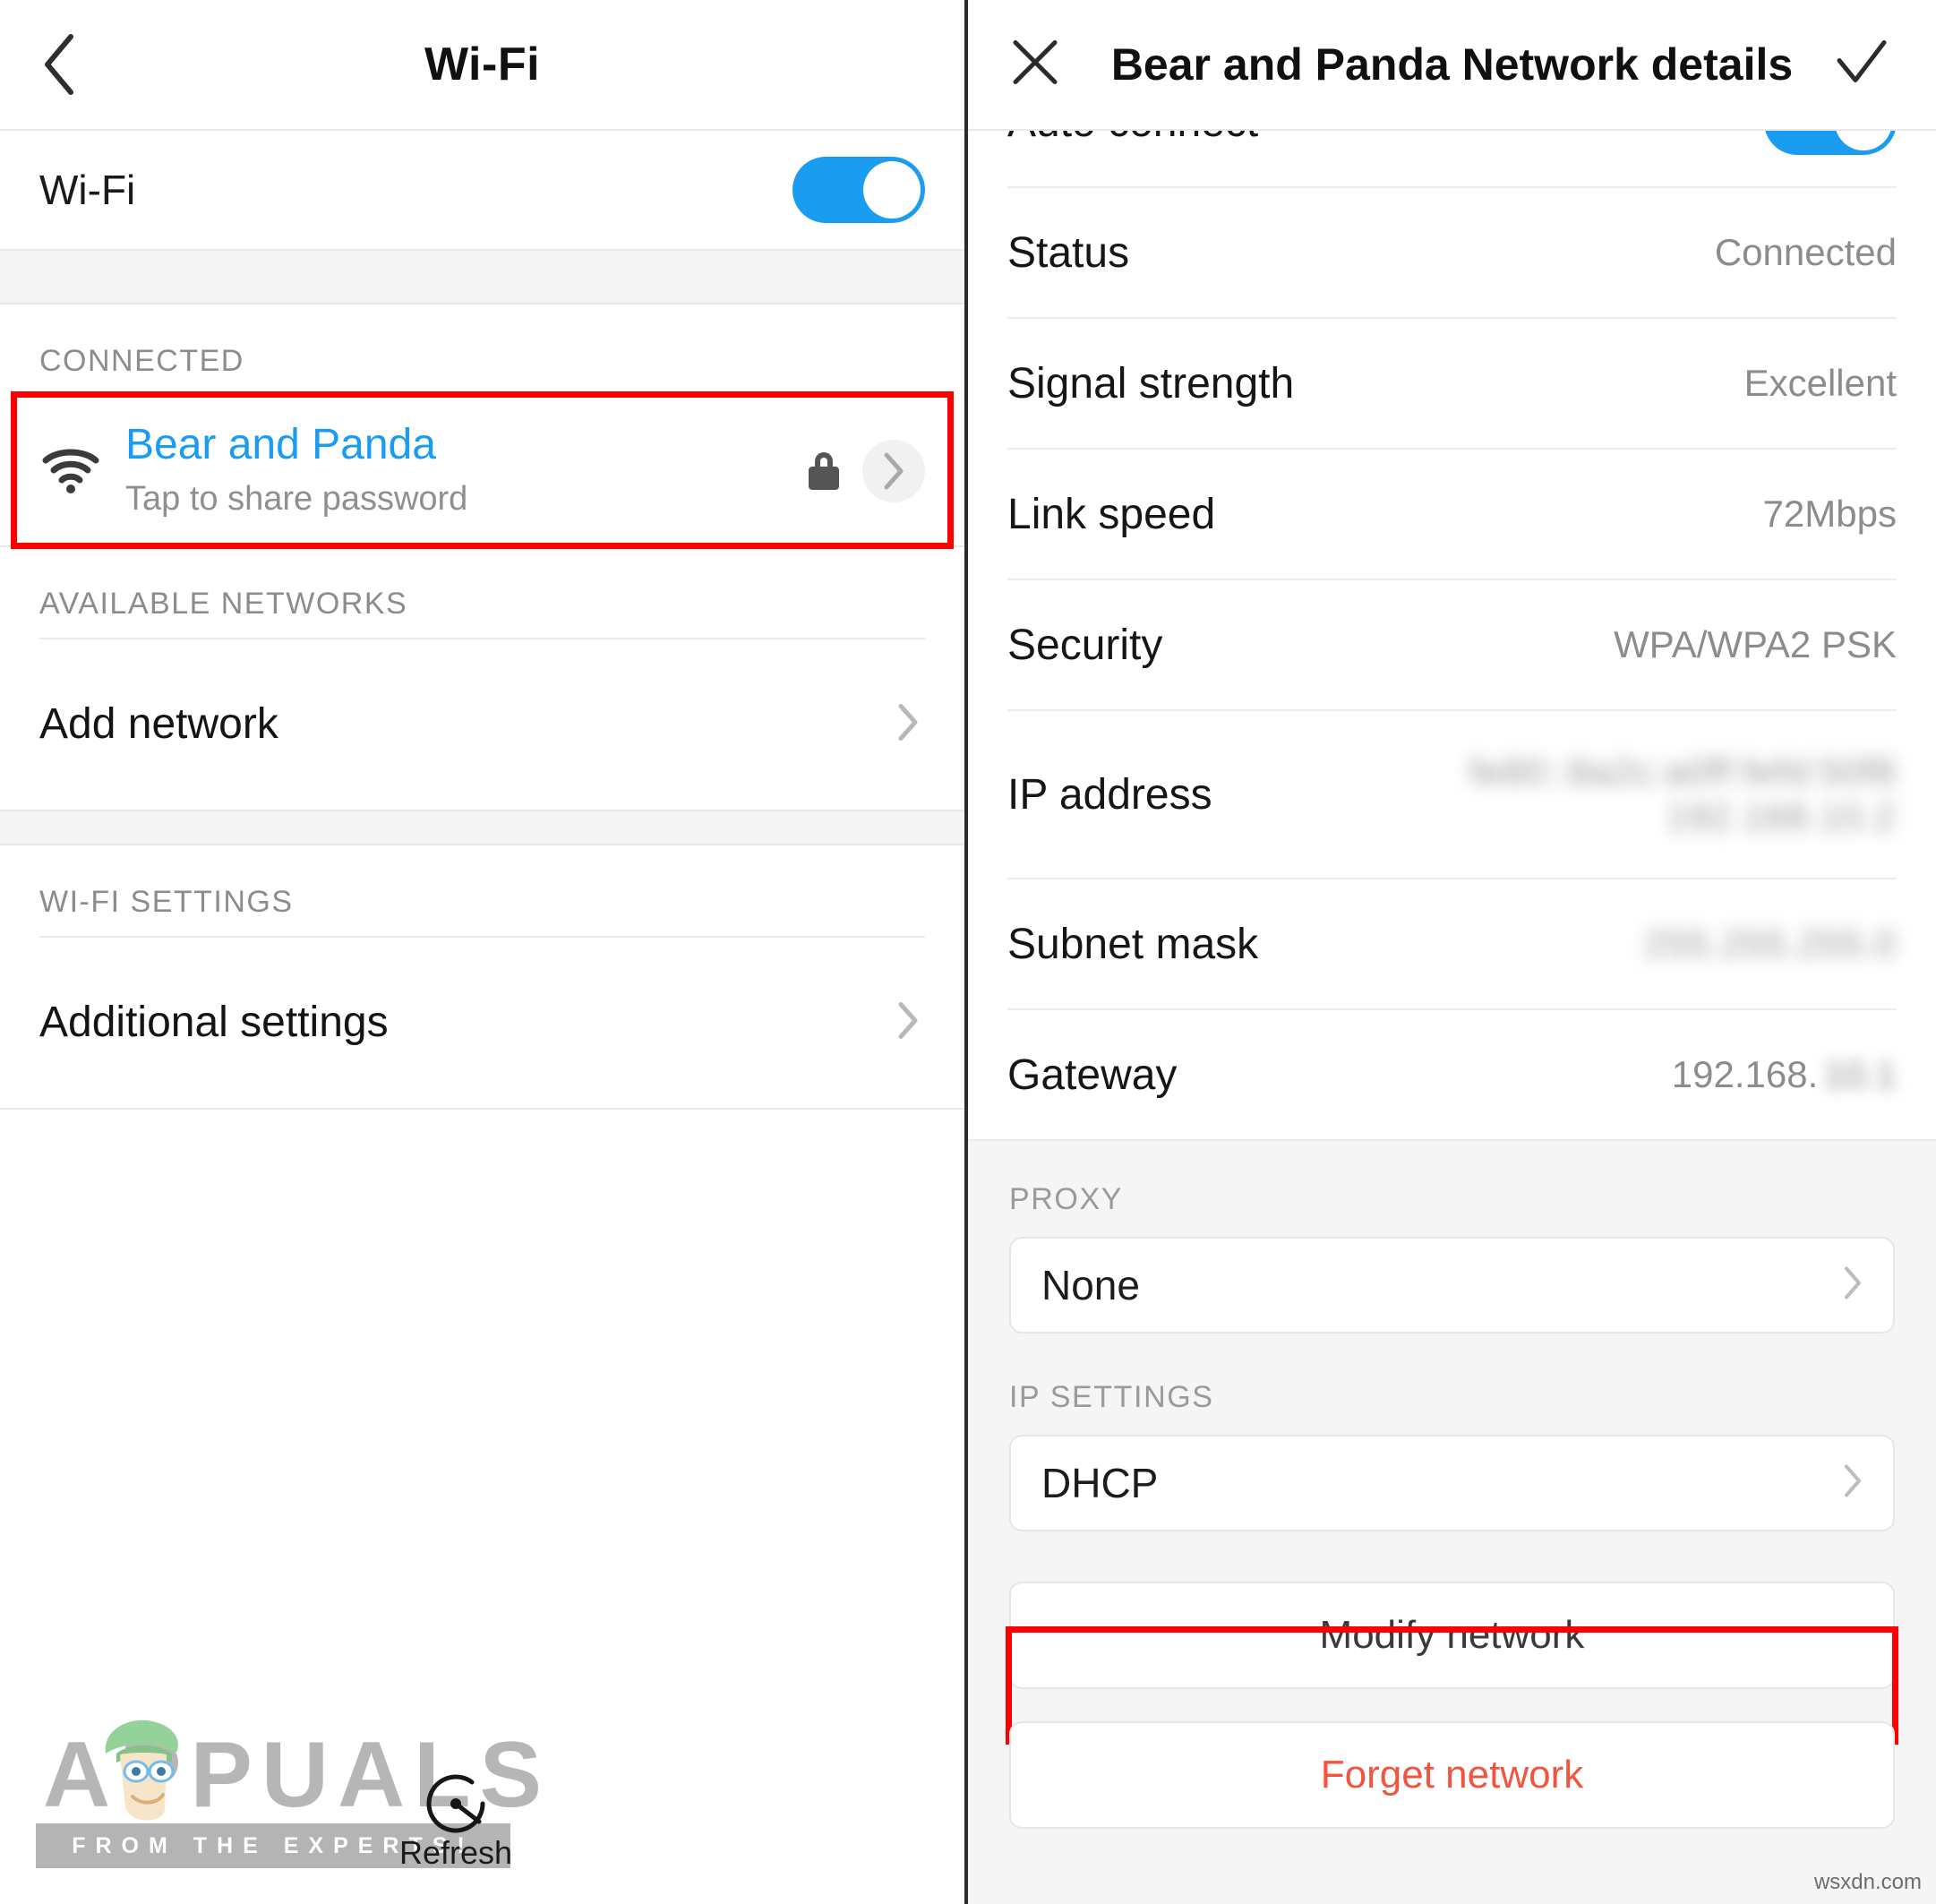 The image size is (1936, 1904). I want to click on detail-key: Status, so click(1068, 252).